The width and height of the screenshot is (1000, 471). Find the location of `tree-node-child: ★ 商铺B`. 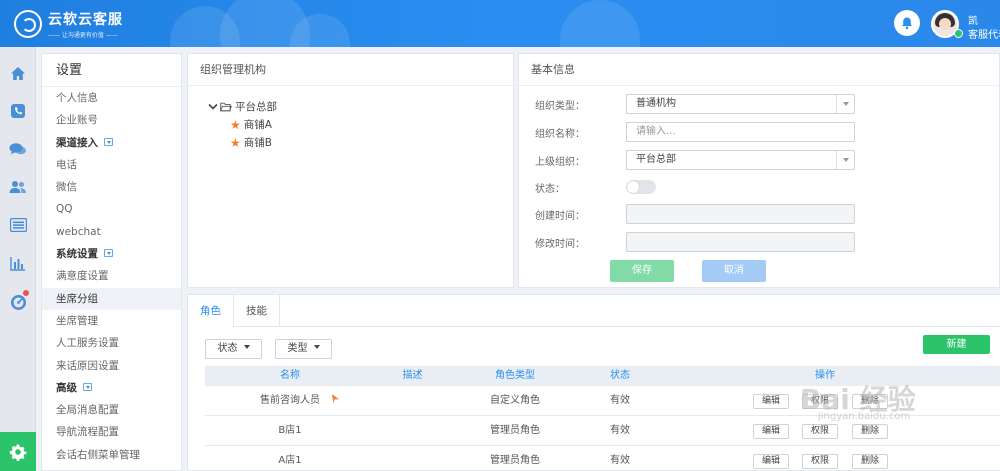

tree-node-child: ★ 商铺B is located at coordinates (242, 143).